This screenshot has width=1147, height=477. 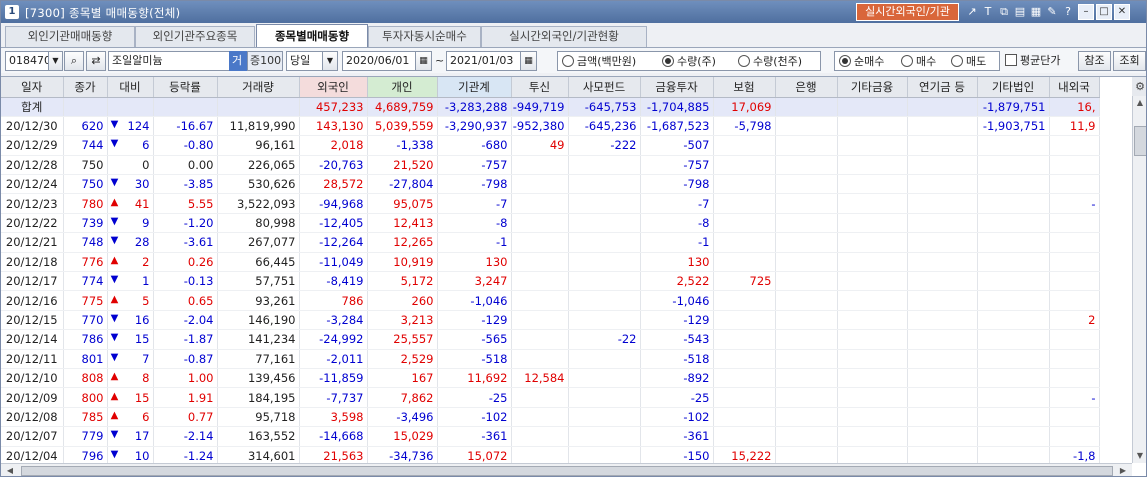 What do you see at coordinates (195, 36) in the screenshot?
I see `tab-foreign-institution-stocks: 외인기관주요종목` at bounding box center [195, 36].